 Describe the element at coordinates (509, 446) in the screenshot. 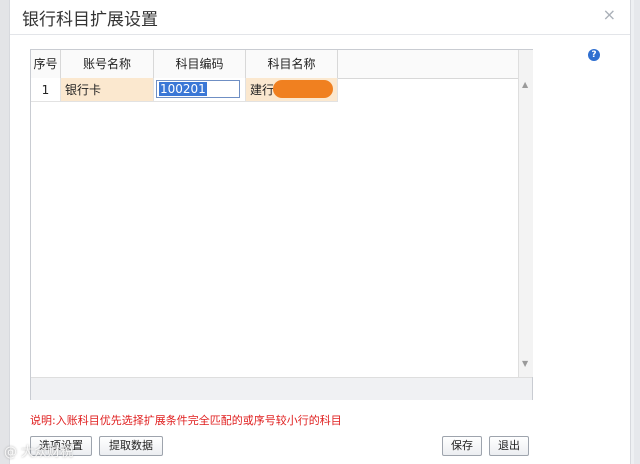

I see `exit-button: 退出` at that location.